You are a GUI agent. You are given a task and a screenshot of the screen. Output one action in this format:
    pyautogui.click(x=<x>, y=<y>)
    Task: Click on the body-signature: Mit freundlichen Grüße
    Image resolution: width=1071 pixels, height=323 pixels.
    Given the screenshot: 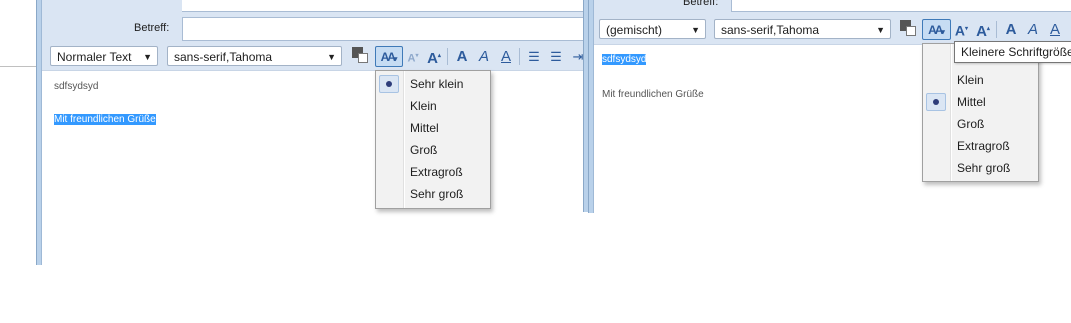 What is the action you would take?
    pyautogui.click(x=653, y=94)
    